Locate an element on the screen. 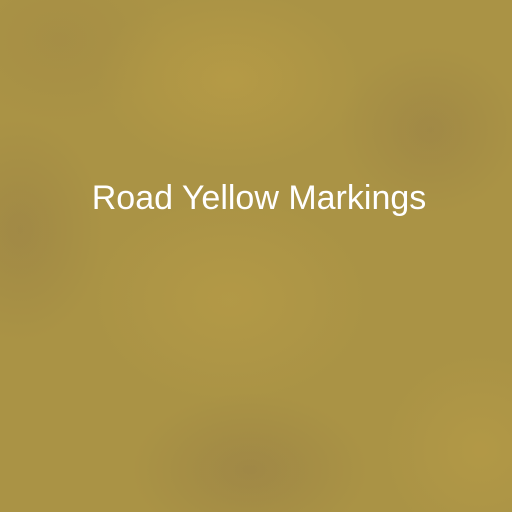 The width and height of the screenshot is (512, 512). color-name-label: Road Yellow Markings is located at coordinates (259, 198).